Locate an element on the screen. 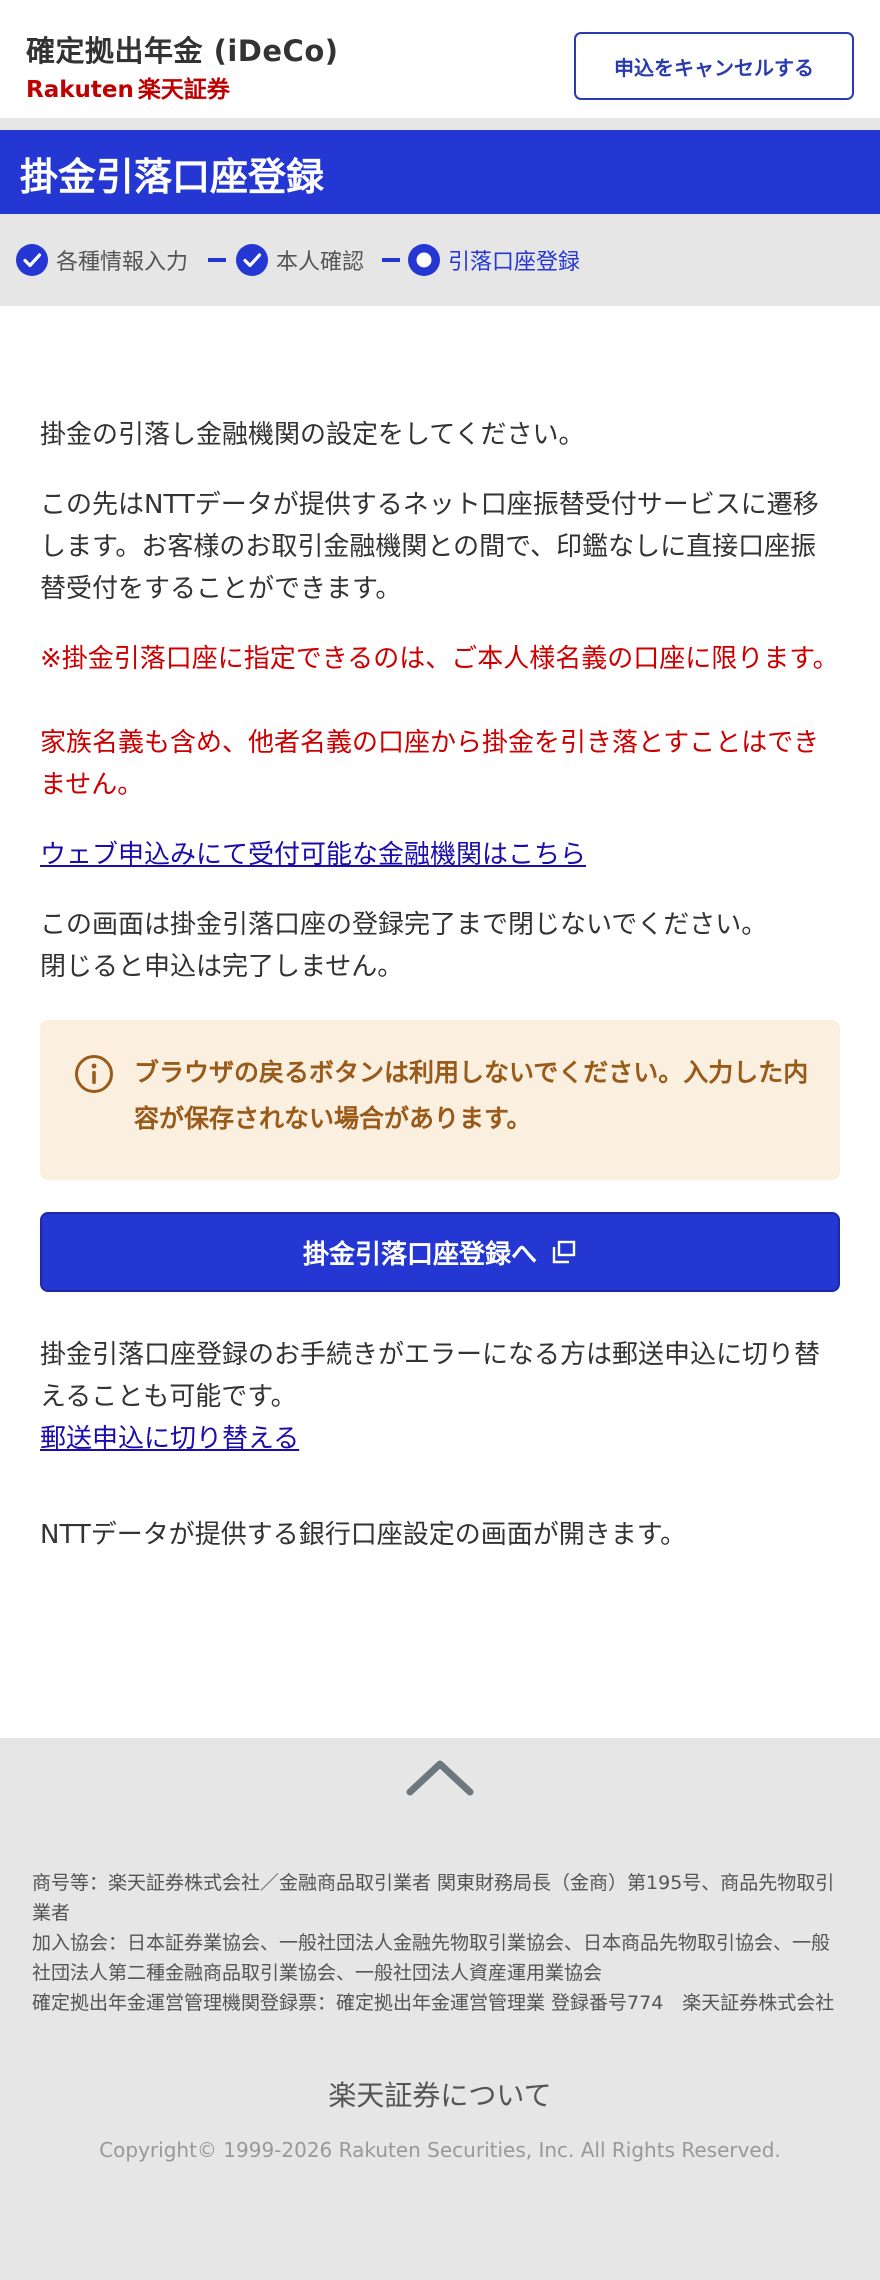  ntt-screen-note: NTTデータが提供する銀行口座設定の画面が開きます。 is located at coordinates (363, 1535).